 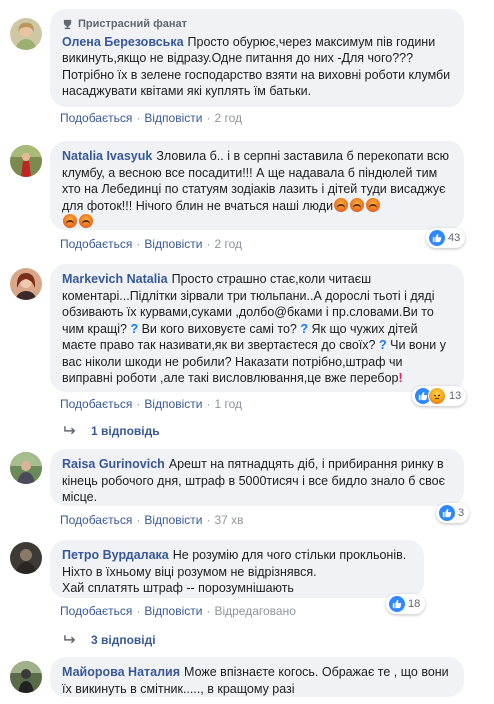 What do you see at coordinates (461, 513) in the screenshot?
I see `reaction-count: 3` at bounding box center [461, 513].